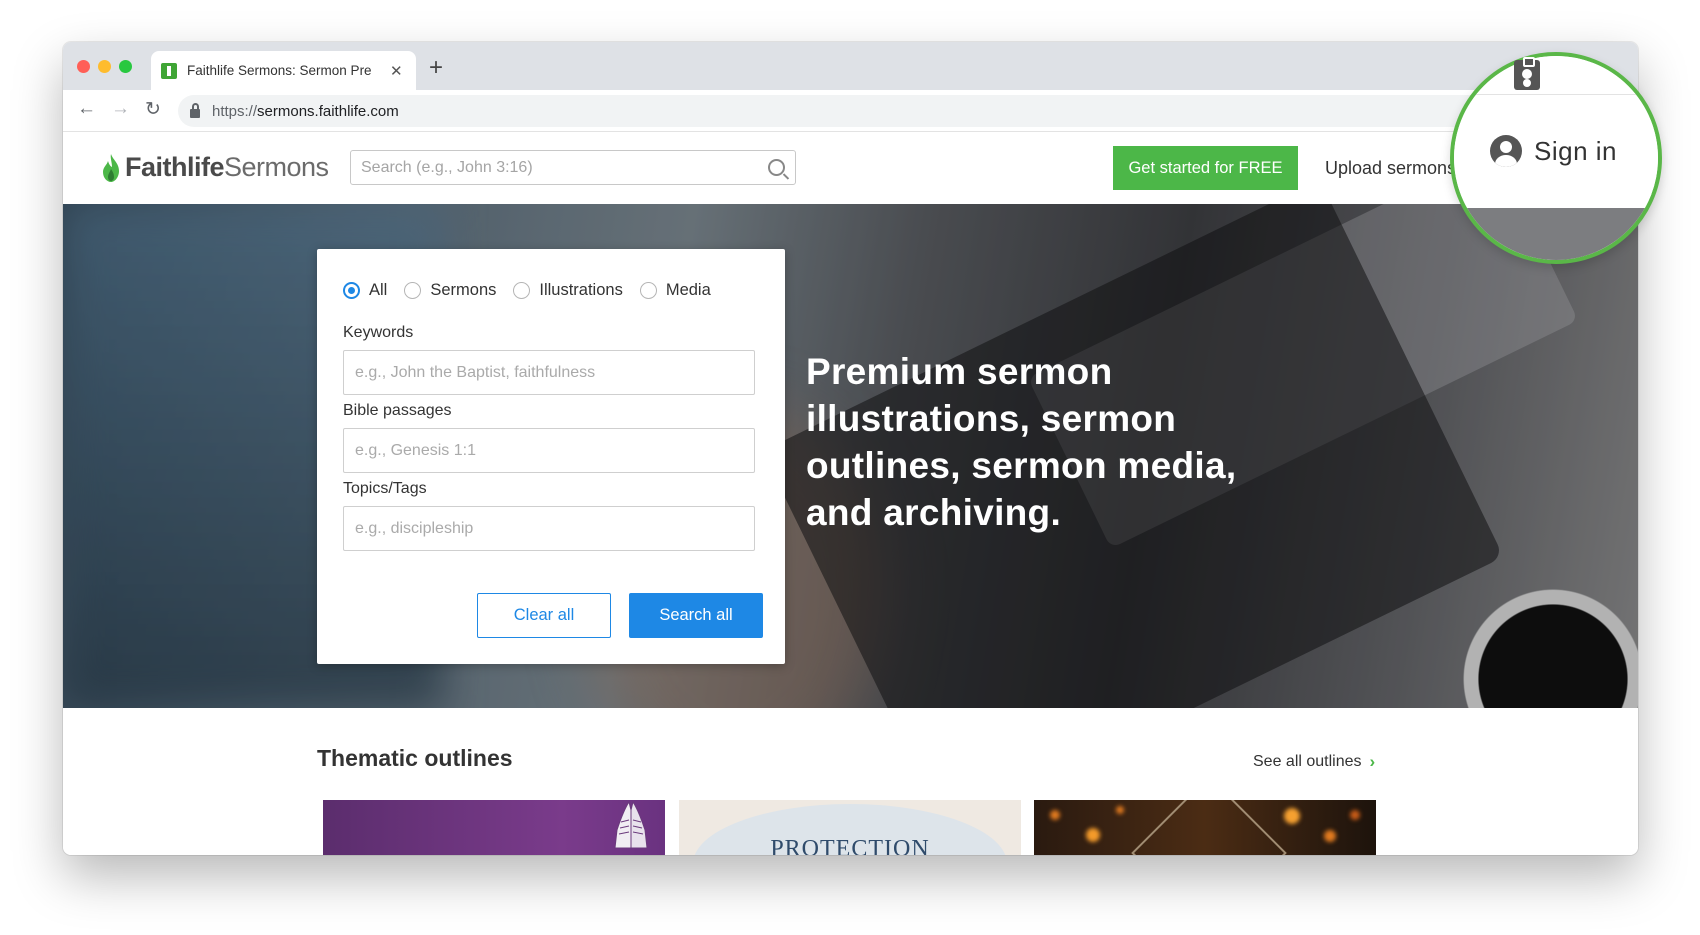 This screenshot has width=1700, height=935. Describe the element at coordinates (125, 66) in the screenshot. I see `maximize-window-button` at that location.